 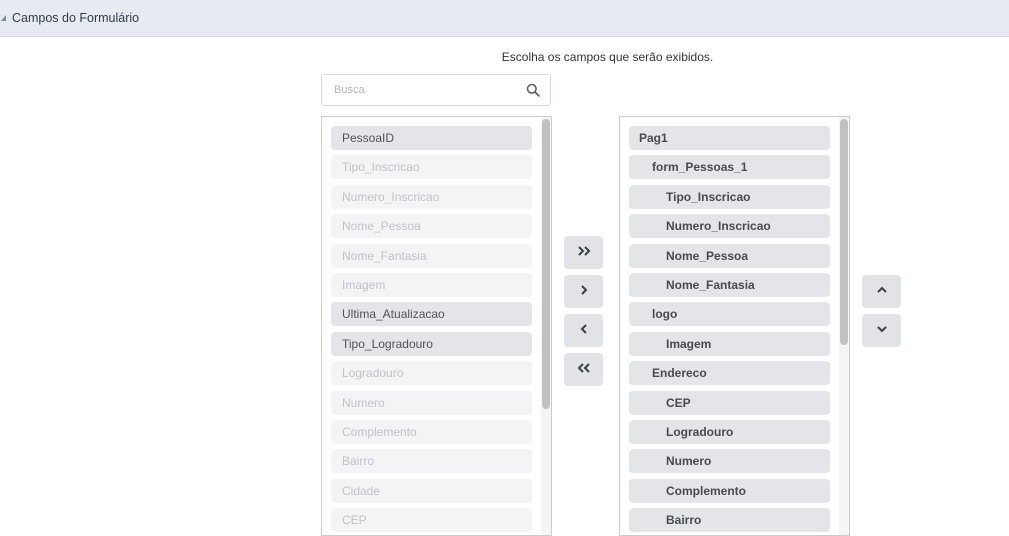 I want to click on search-box, so click(x=436, y=90).